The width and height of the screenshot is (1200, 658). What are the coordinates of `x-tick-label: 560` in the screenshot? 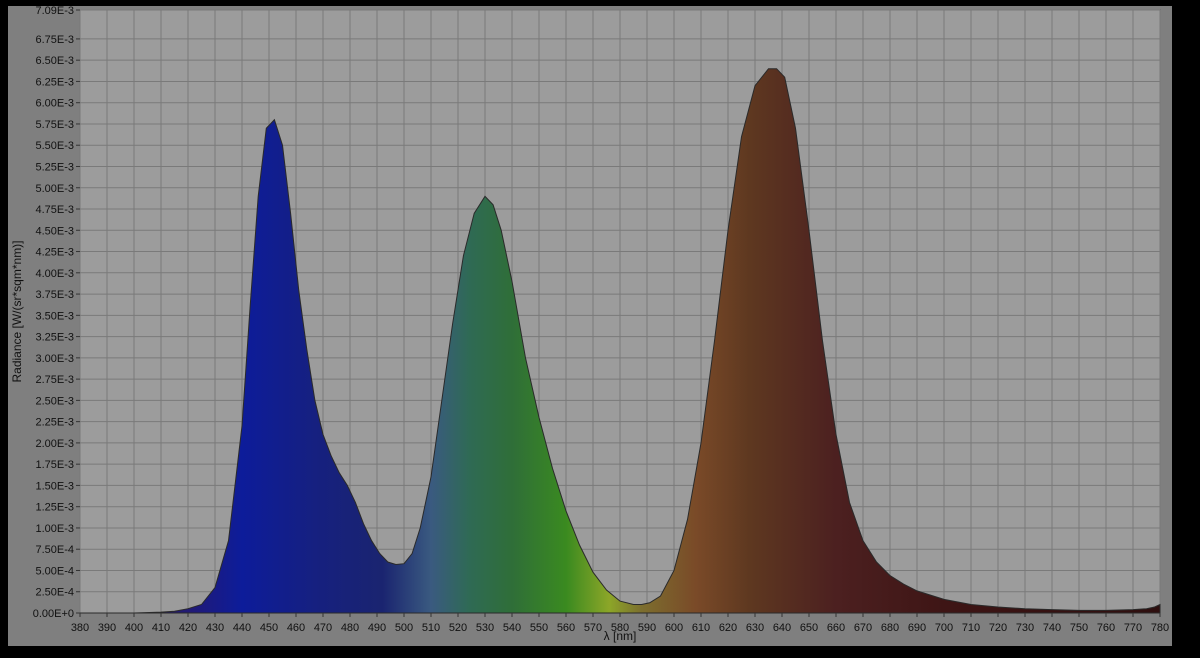 It's located at (566, 628).